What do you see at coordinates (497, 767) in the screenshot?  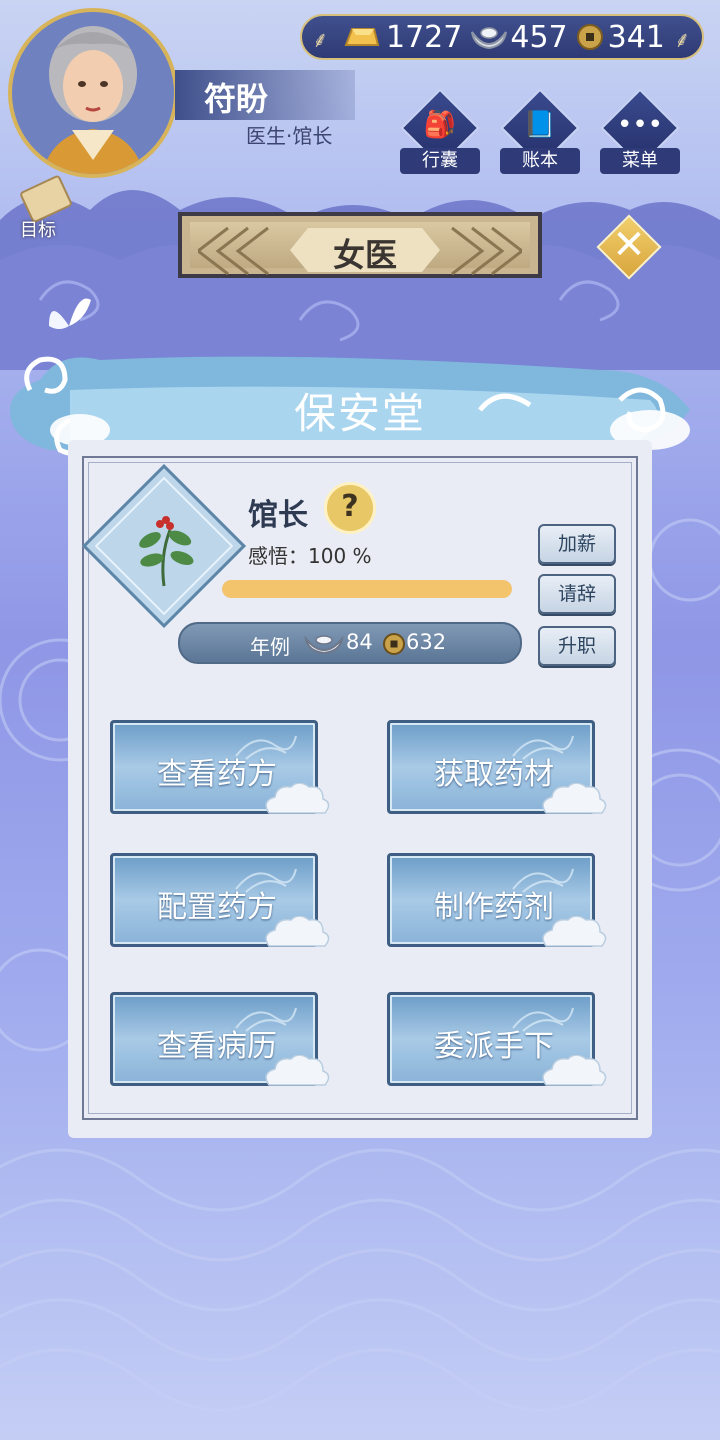 I see `get-herbs-button: 获取药材` at bounding box center [497, 767].